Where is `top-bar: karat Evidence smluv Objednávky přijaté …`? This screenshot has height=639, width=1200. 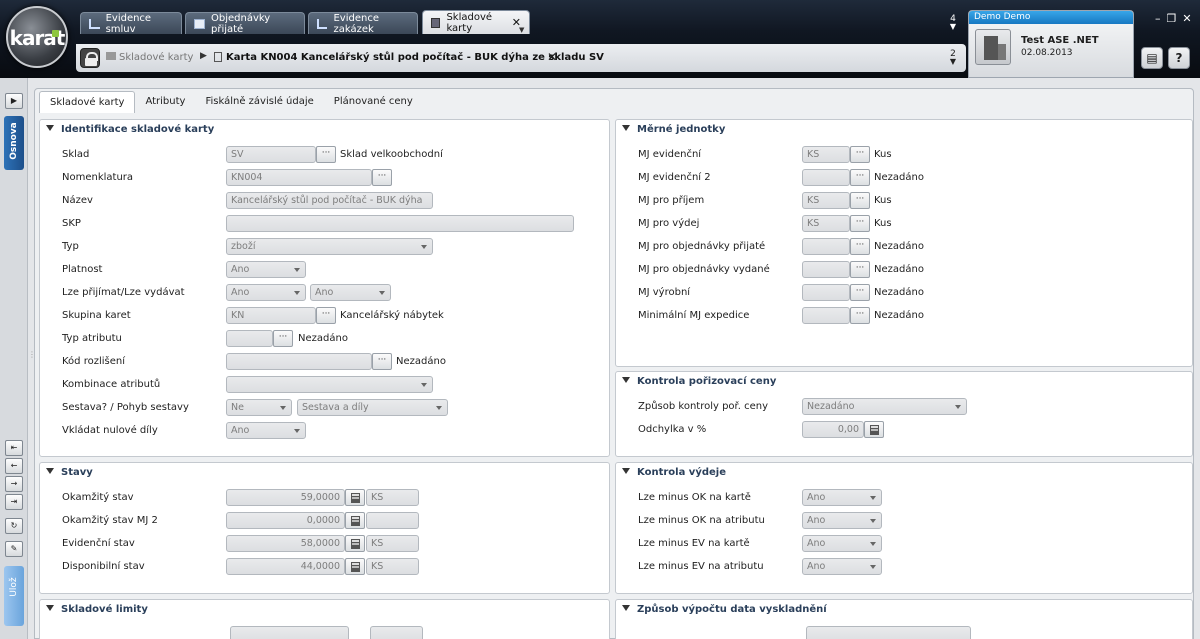 top-bar: karat Evidence smluv Objednávky přijaté … is located at coordinates (600, 39).